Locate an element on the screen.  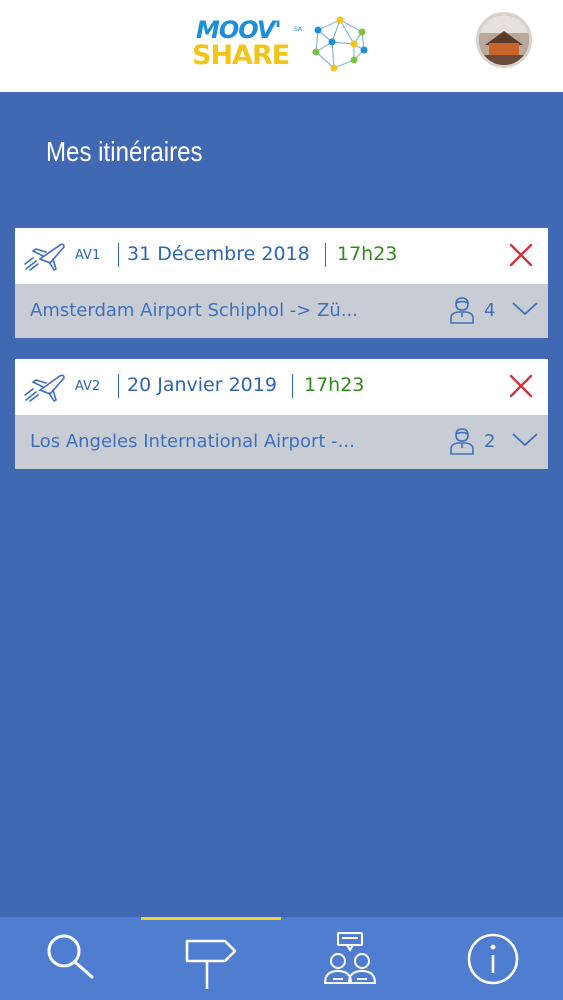
flight-code: AV1 is located at coordinates (88, 255).